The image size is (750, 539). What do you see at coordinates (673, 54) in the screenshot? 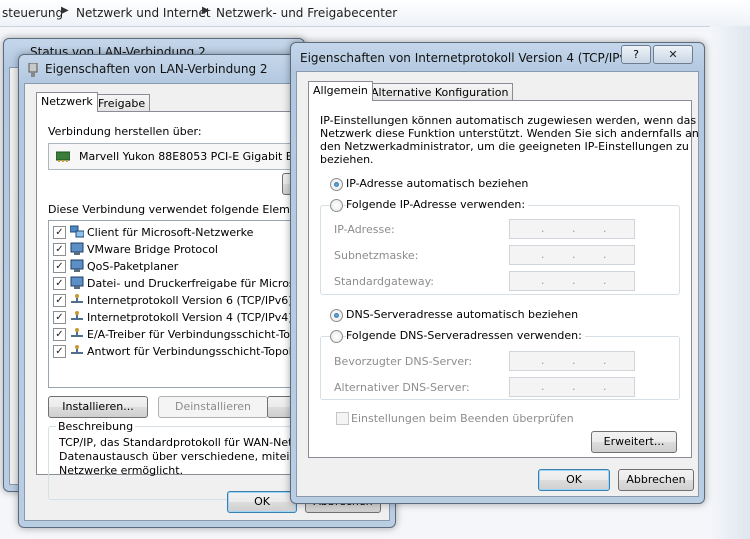
I see `close-icon: ✕` at bounding box center [673, 54].